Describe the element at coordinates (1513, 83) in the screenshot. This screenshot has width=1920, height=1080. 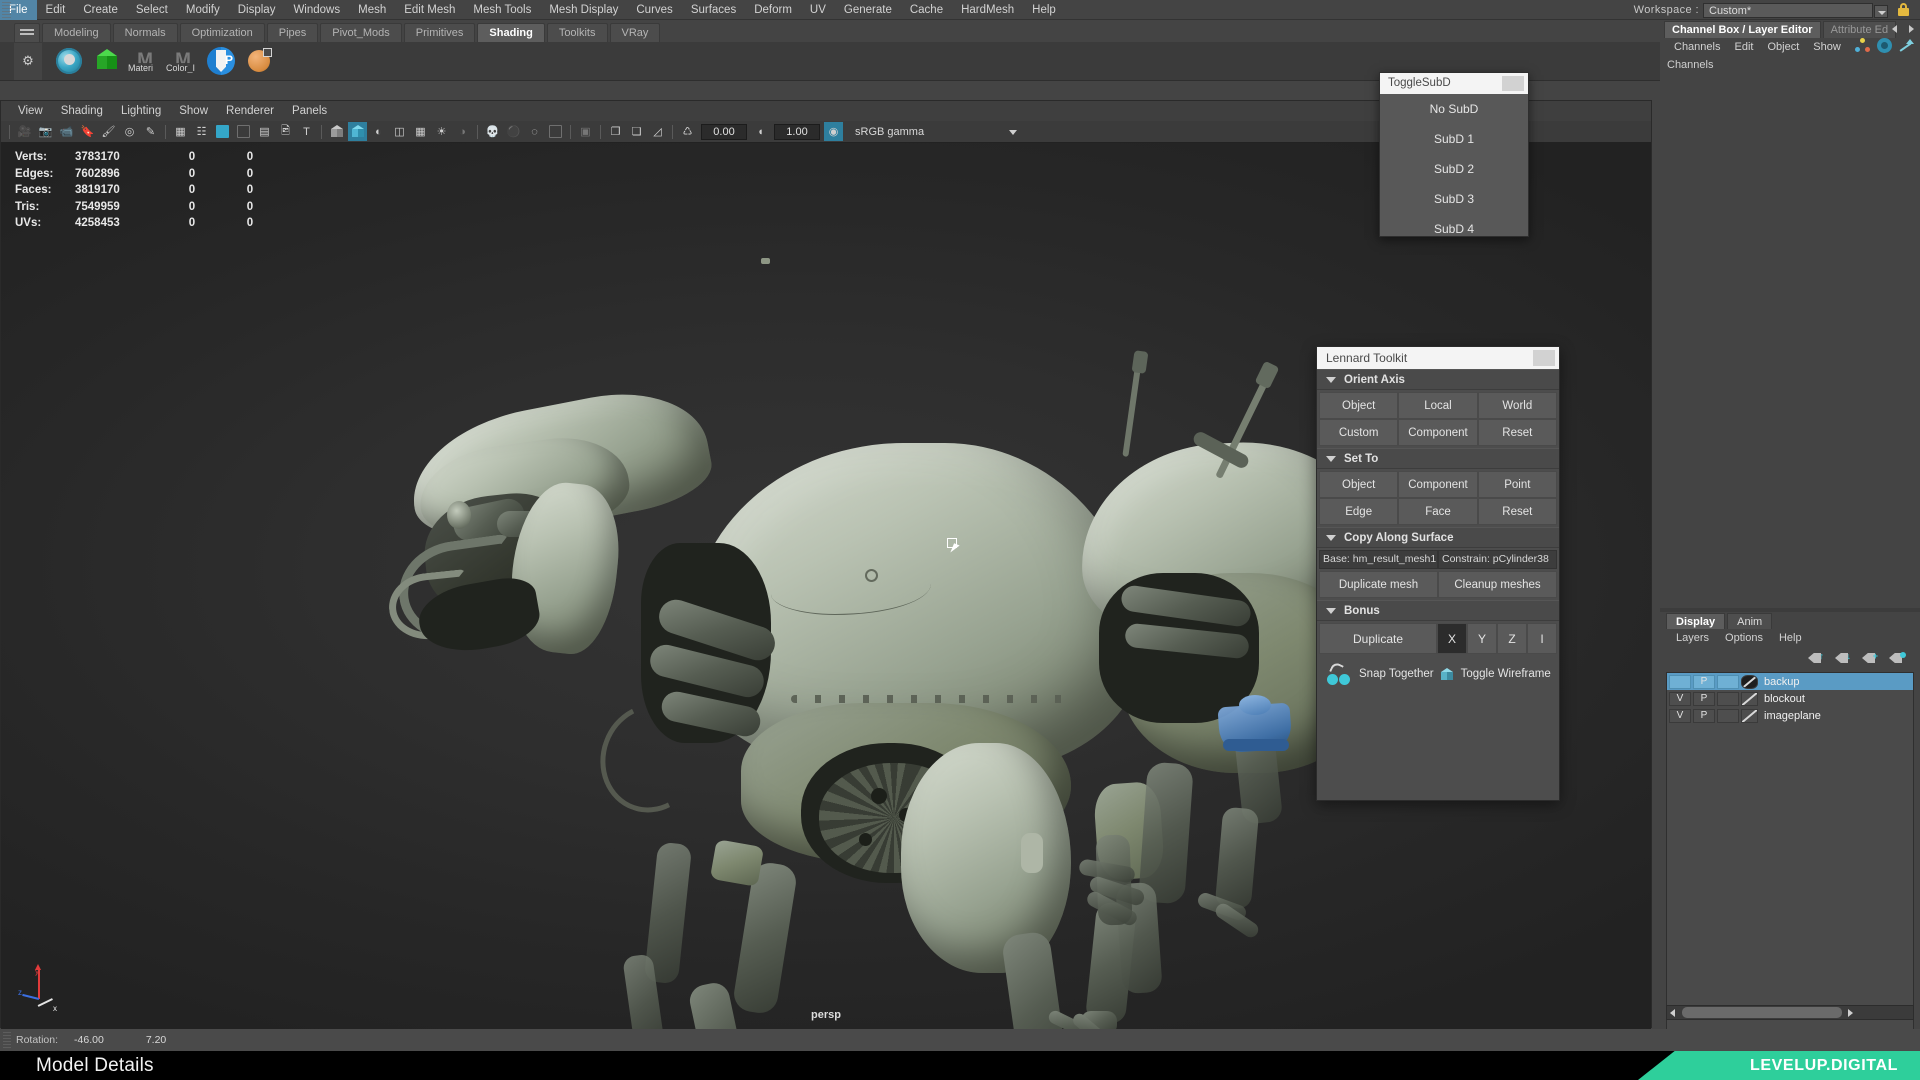
I see `toggle-subd-close-button` at that location.